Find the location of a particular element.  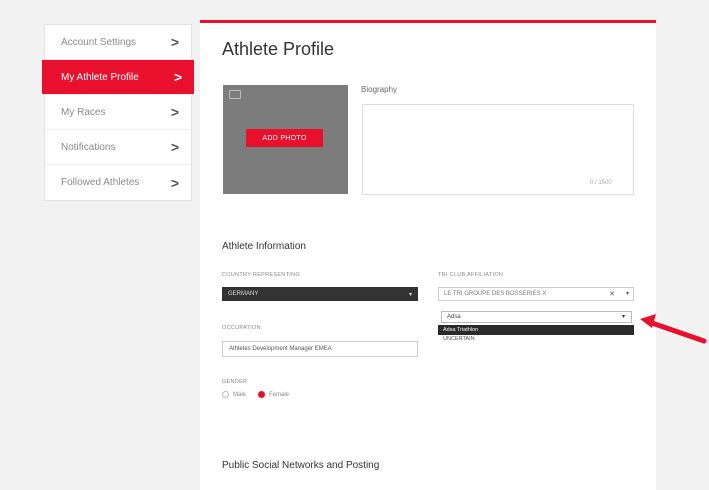

occupation-label: OCCUPATION is located at coordinates (241, 328).